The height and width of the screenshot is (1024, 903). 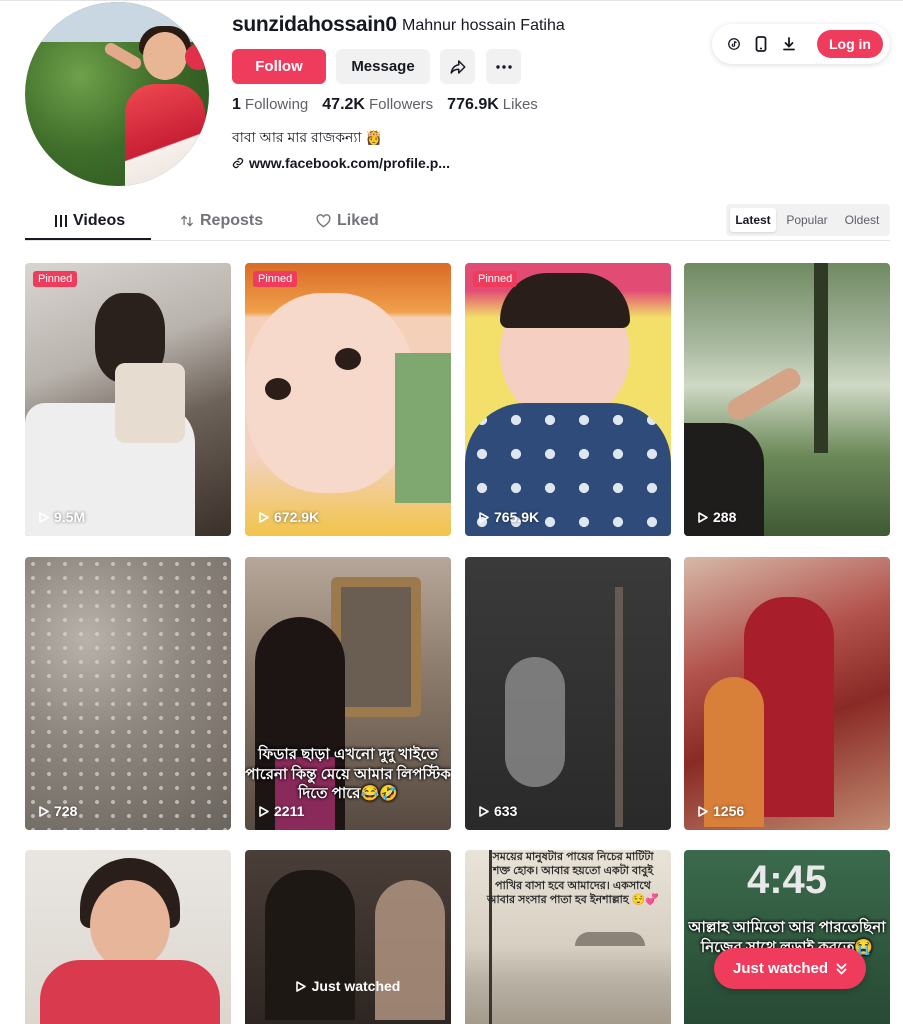 I want to click on stat-followers: 47.2K Followers, so click(x=377, y=105).